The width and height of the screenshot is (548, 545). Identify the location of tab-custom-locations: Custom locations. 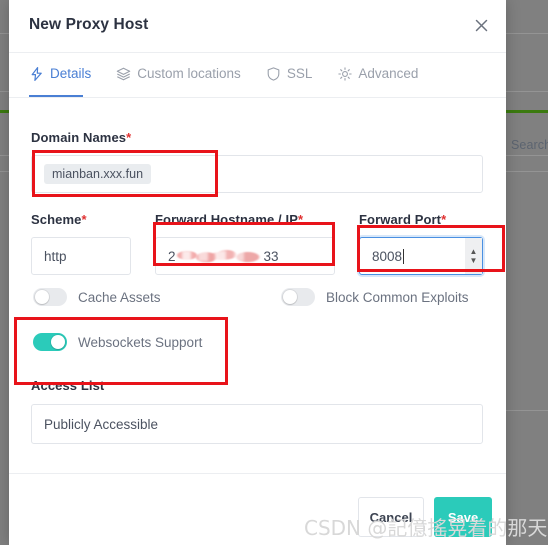
(178, 67).